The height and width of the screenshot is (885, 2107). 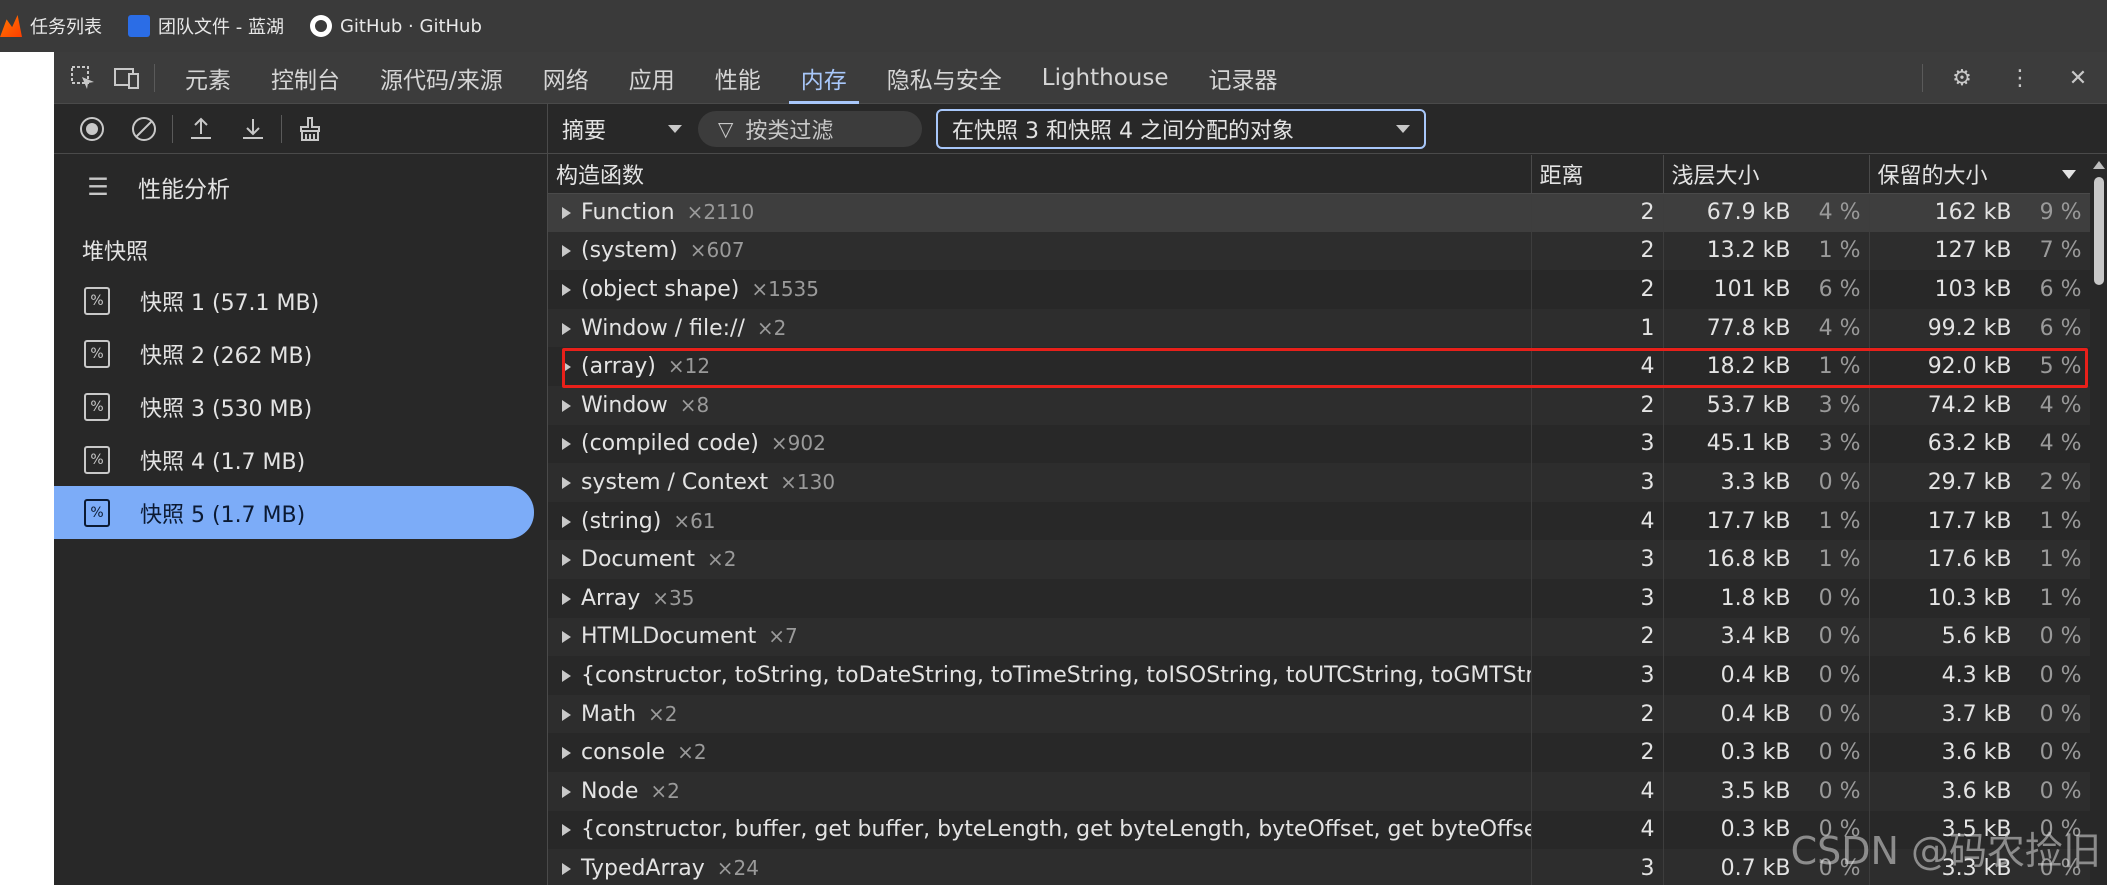 What do you see at coordinates (1766, 174) in the screenshot?
I see `column-header-shallow-size: 浅层大小` at bounding box center [1766, 174].